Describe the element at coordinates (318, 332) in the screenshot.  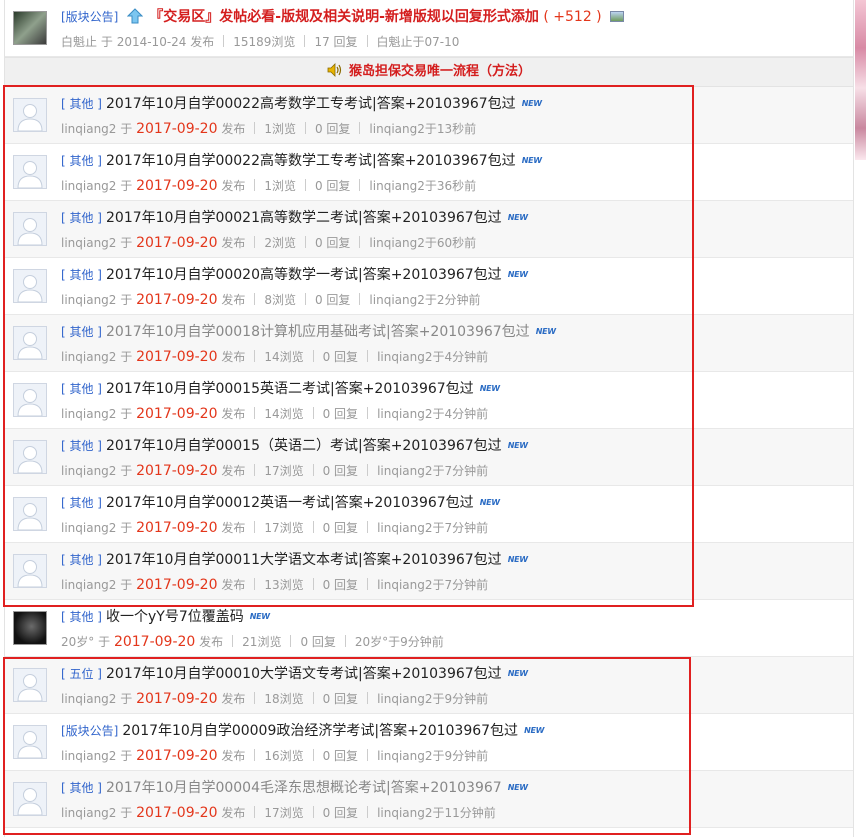
I see `thread-title-link: 2017年10月自学00018计算机应用基础考试|答案+20103967包过` at that location.